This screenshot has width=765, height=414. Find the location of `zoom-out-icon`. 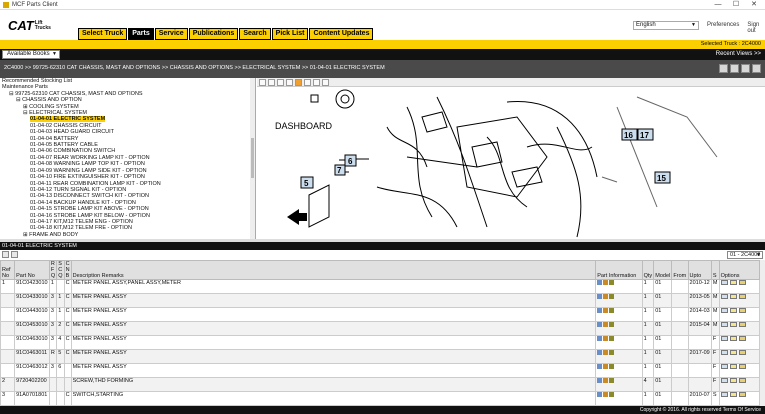

zoom-out-icon is located at coordinates (271, 82).